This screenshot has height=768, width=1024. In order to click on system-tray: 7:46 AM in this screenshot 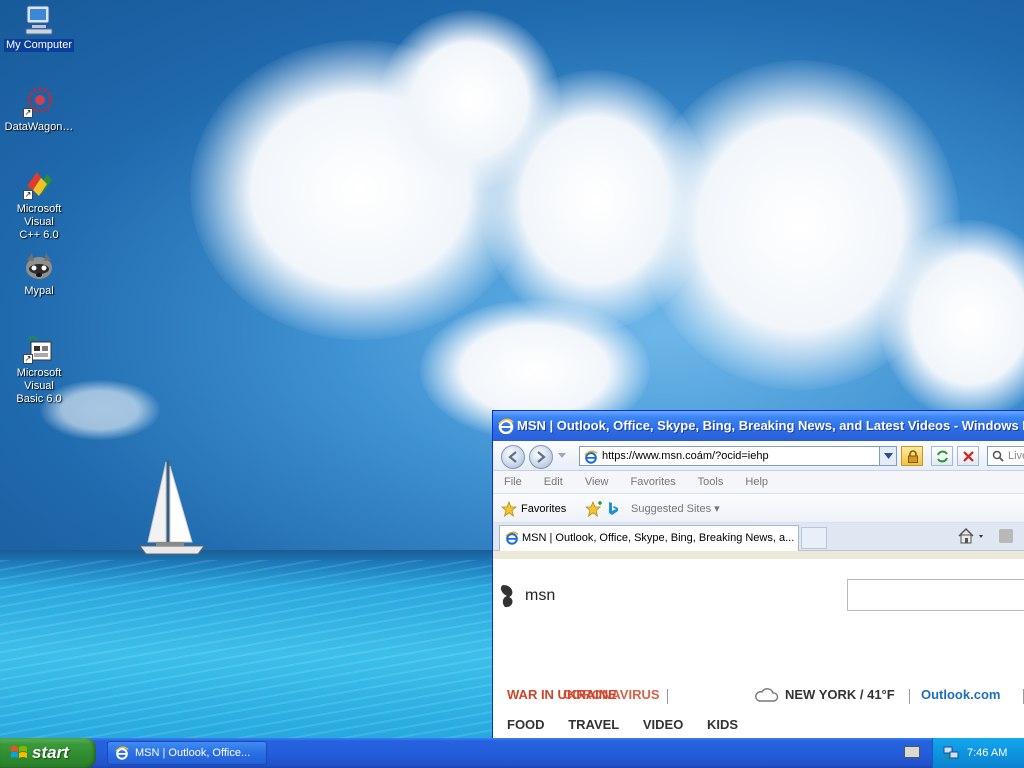, I will do `click(978, 753)`.